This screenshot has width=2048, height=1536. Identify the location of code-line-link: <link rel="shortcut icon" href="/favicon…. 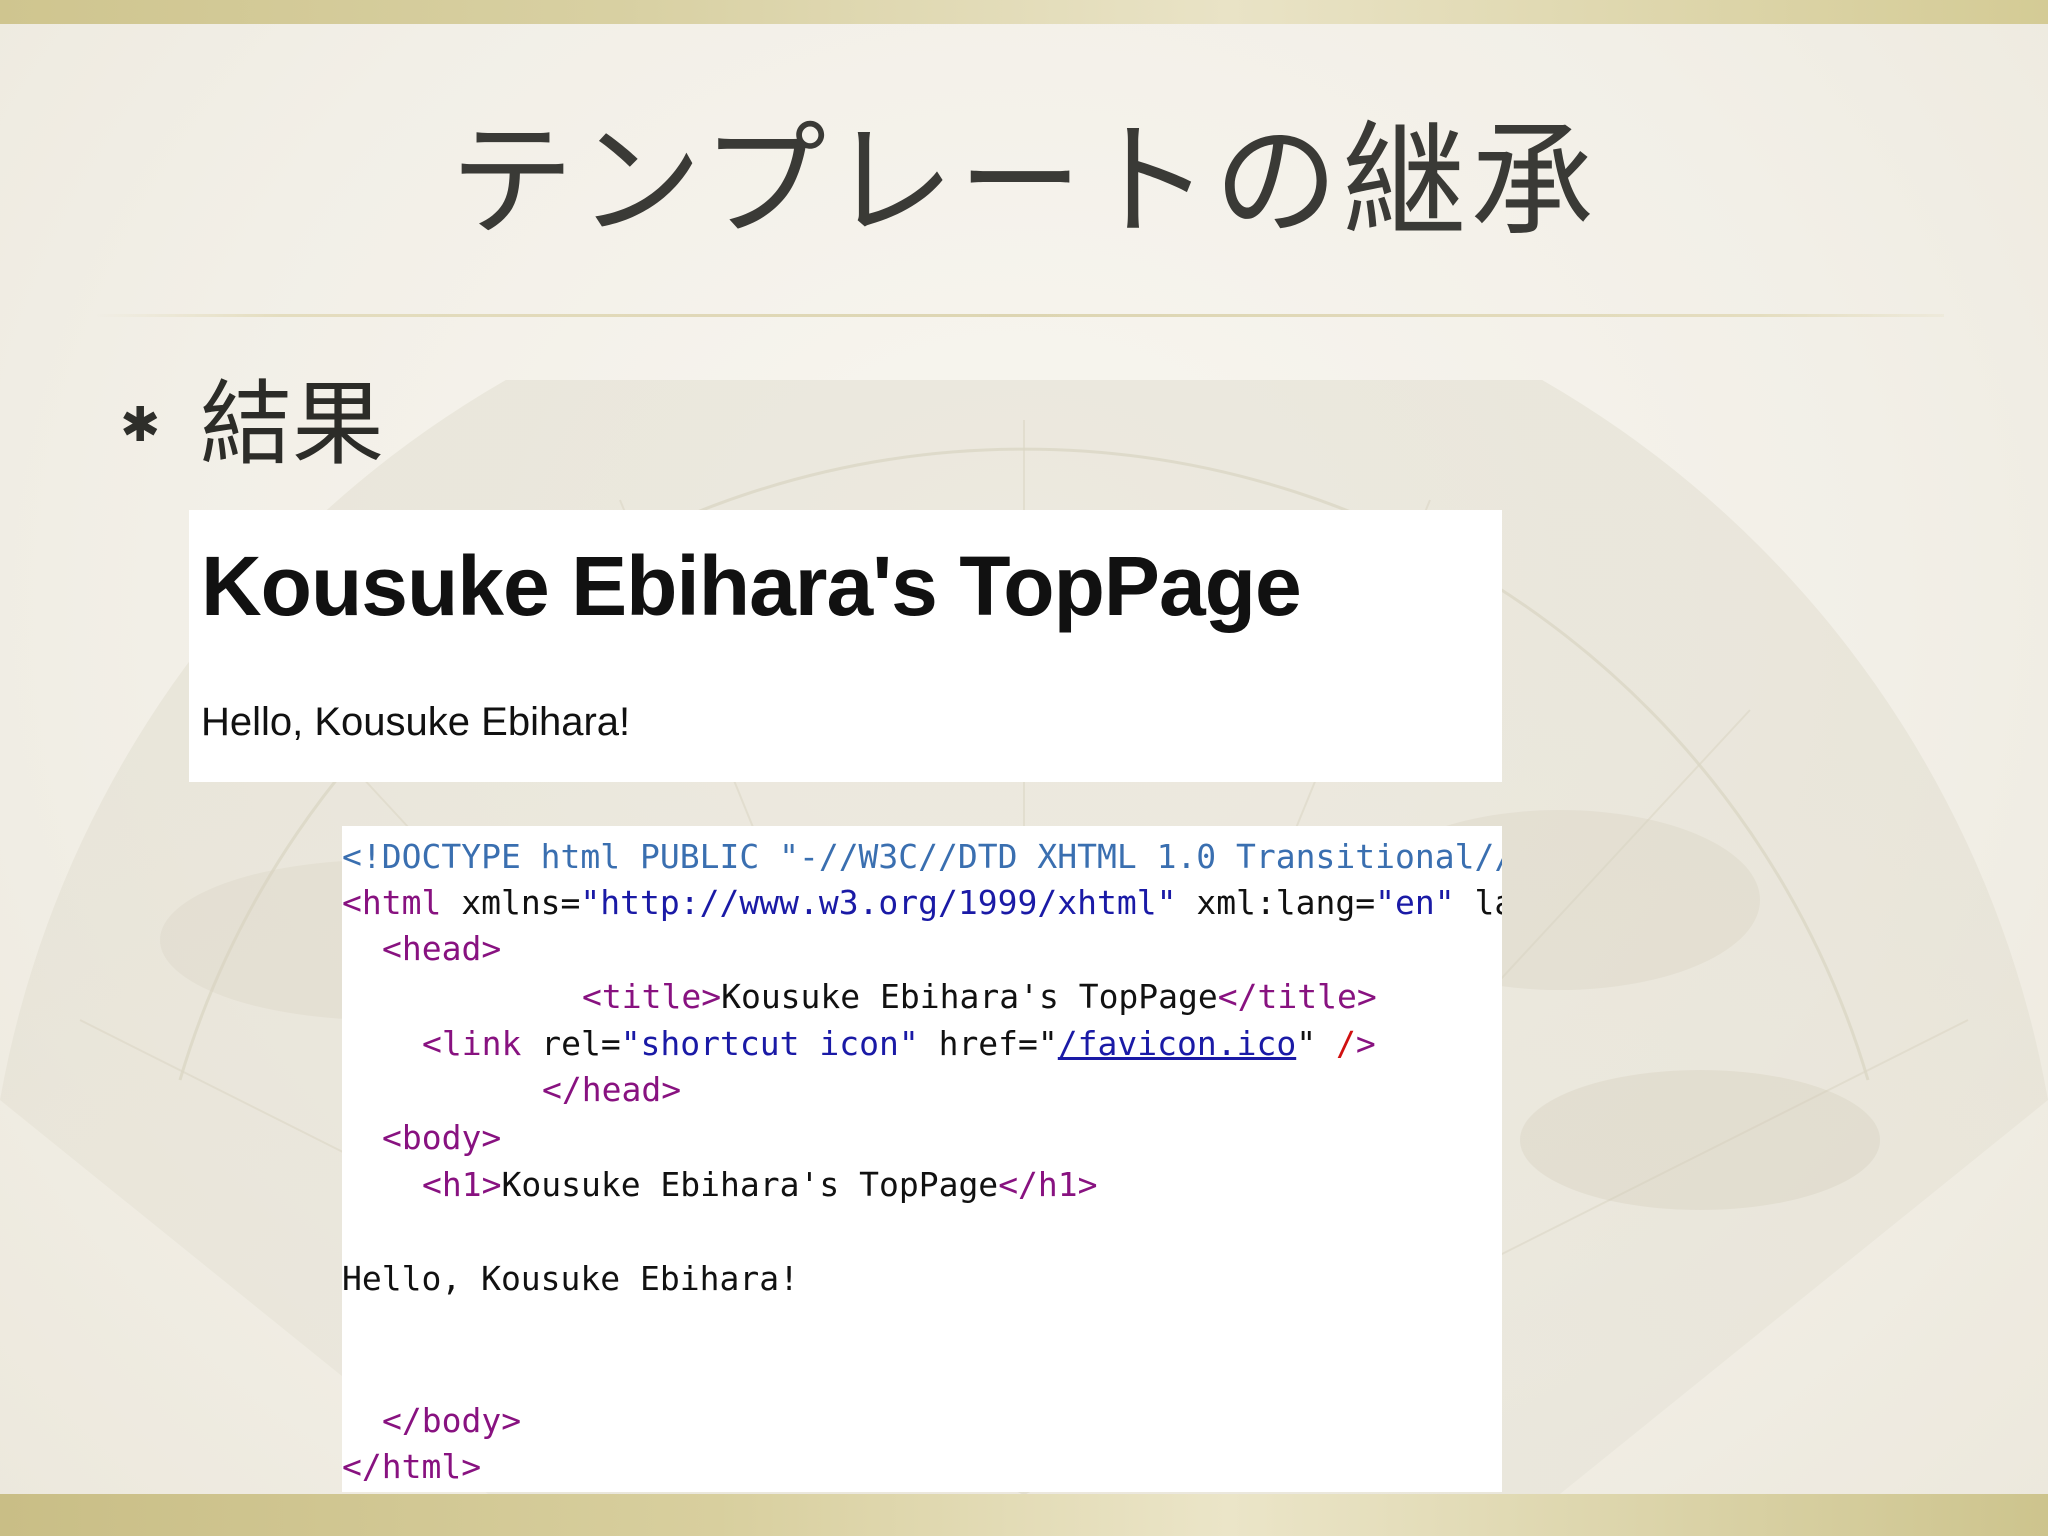
(899, 1043).